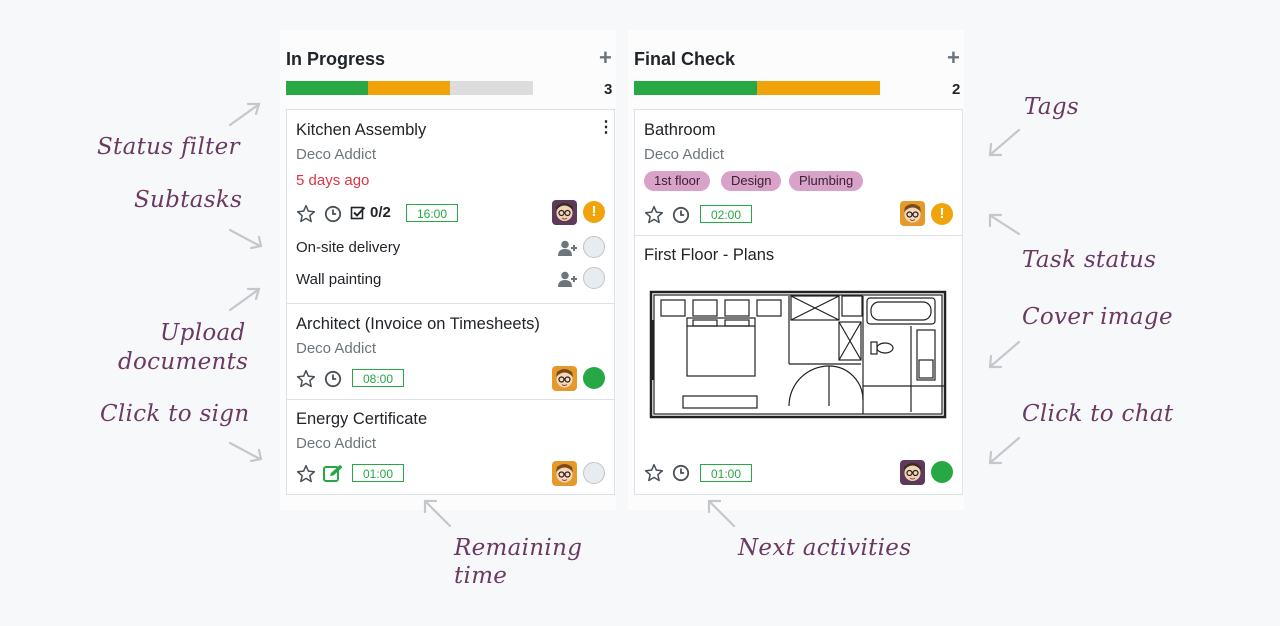  Describe the element at coordinates (1089, 260) in the screenshot. I see `annotation-task-status: Task status` at that location.